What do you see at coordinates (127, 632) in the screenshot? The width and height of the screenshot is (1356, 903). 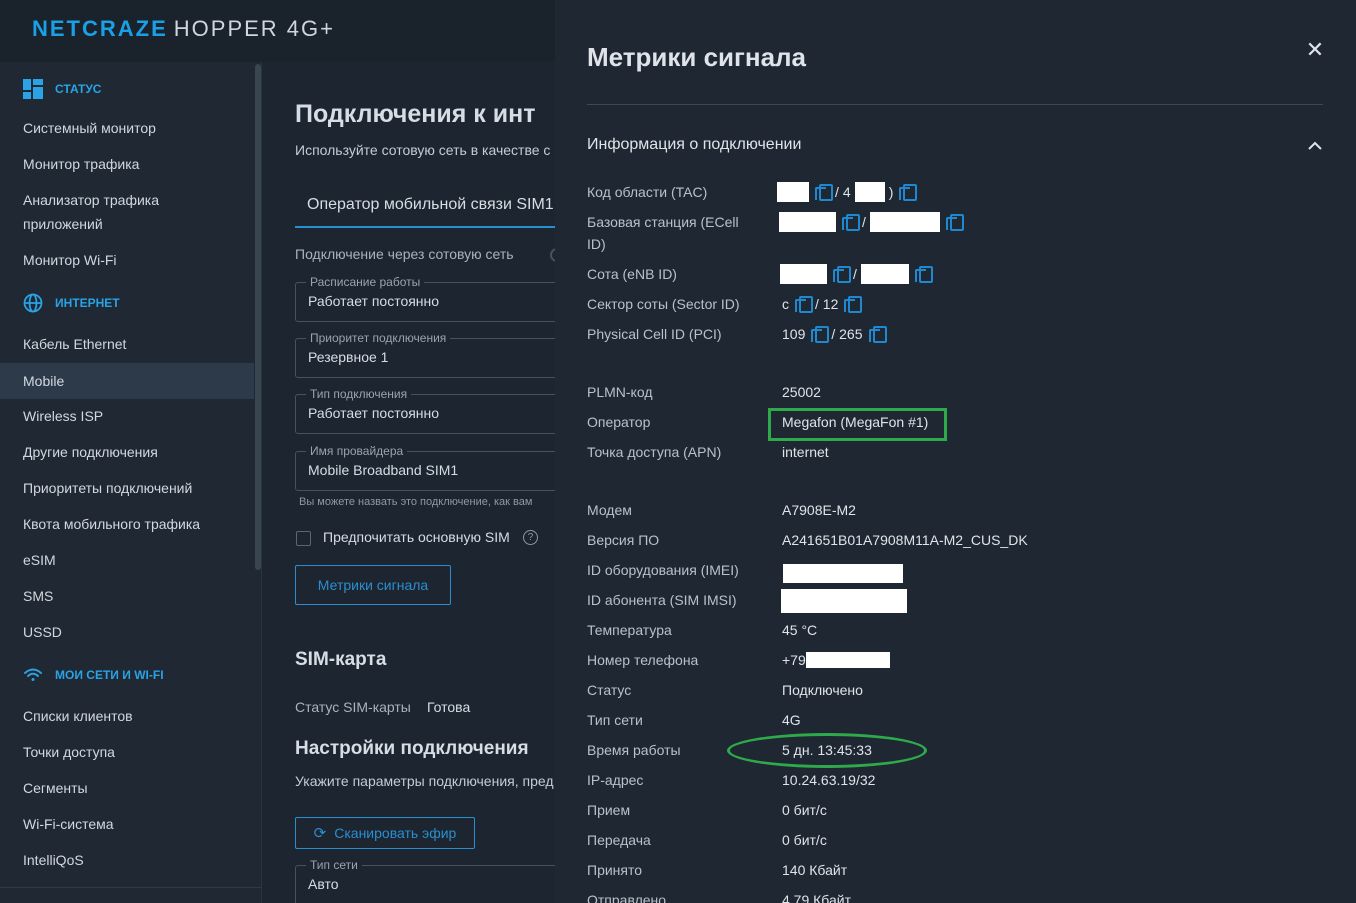 I see `sidebar-item-ussd: USSD` at bounding box center [127, 632].